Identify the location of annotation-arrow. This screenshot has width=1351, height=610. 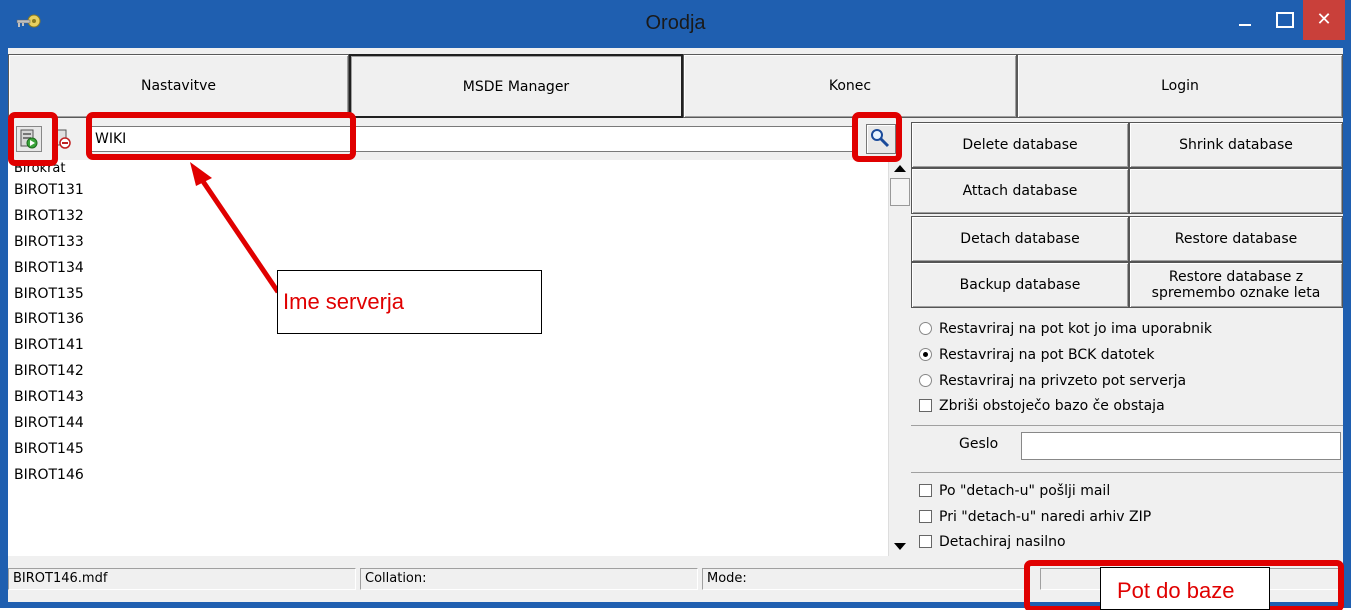
(235, 228).